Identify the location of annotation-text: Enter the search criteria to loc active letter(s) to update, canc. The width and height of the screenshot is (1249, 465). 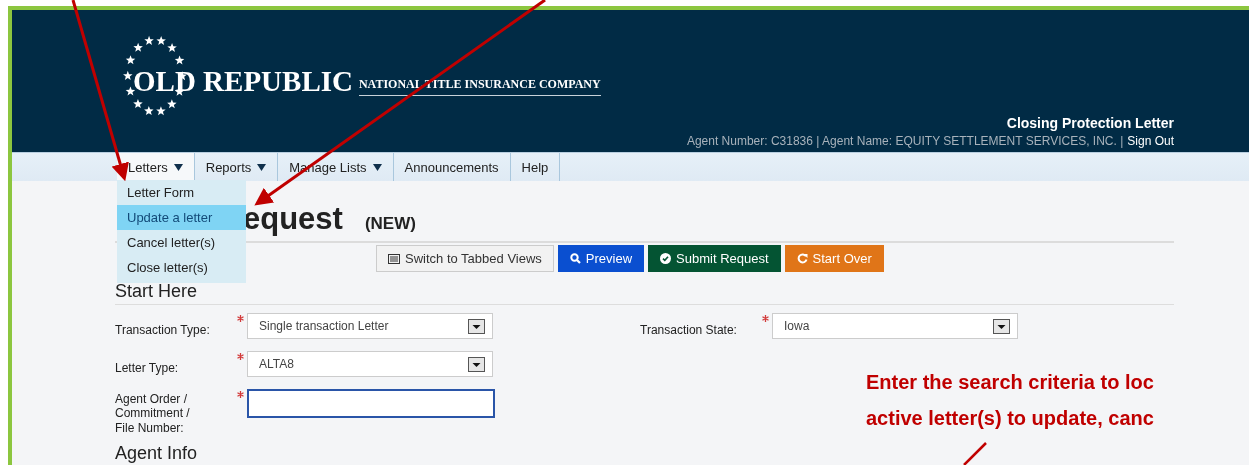
(1010, 400).